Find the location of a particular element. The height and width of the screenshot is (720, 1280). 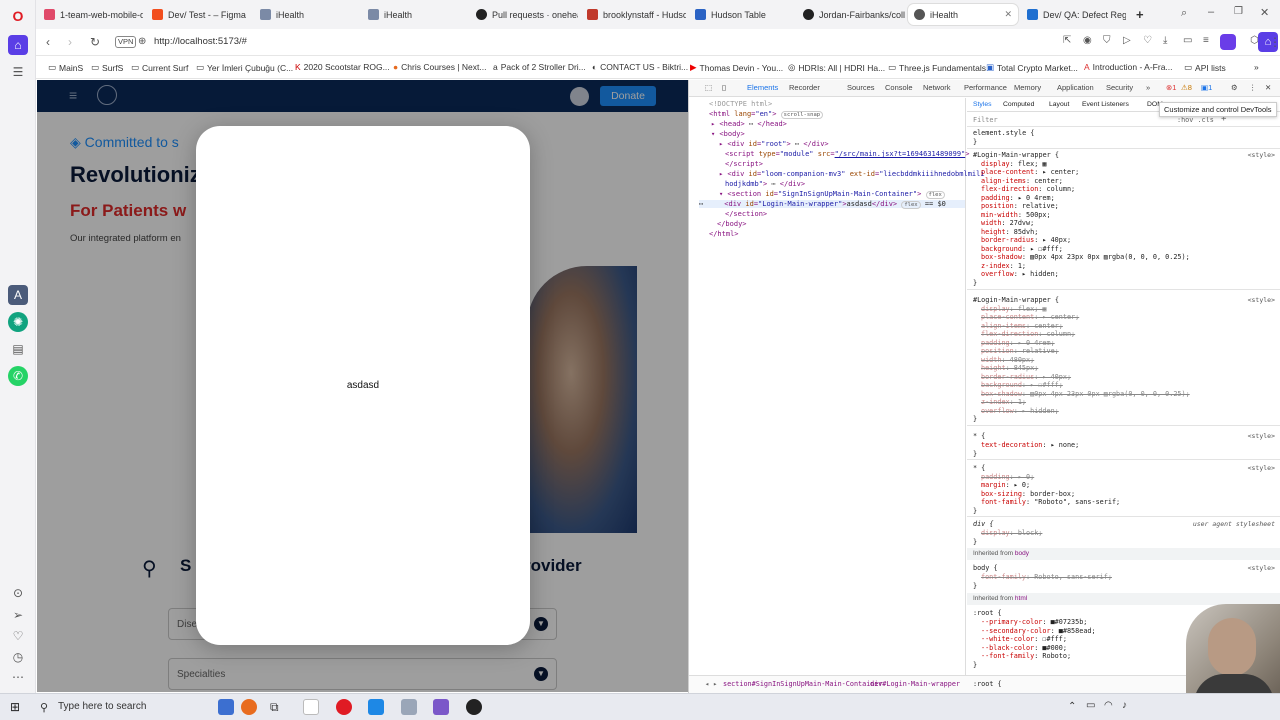

css-decl: overflow: ▸ hidden; is located at coordinates (1020, 274).